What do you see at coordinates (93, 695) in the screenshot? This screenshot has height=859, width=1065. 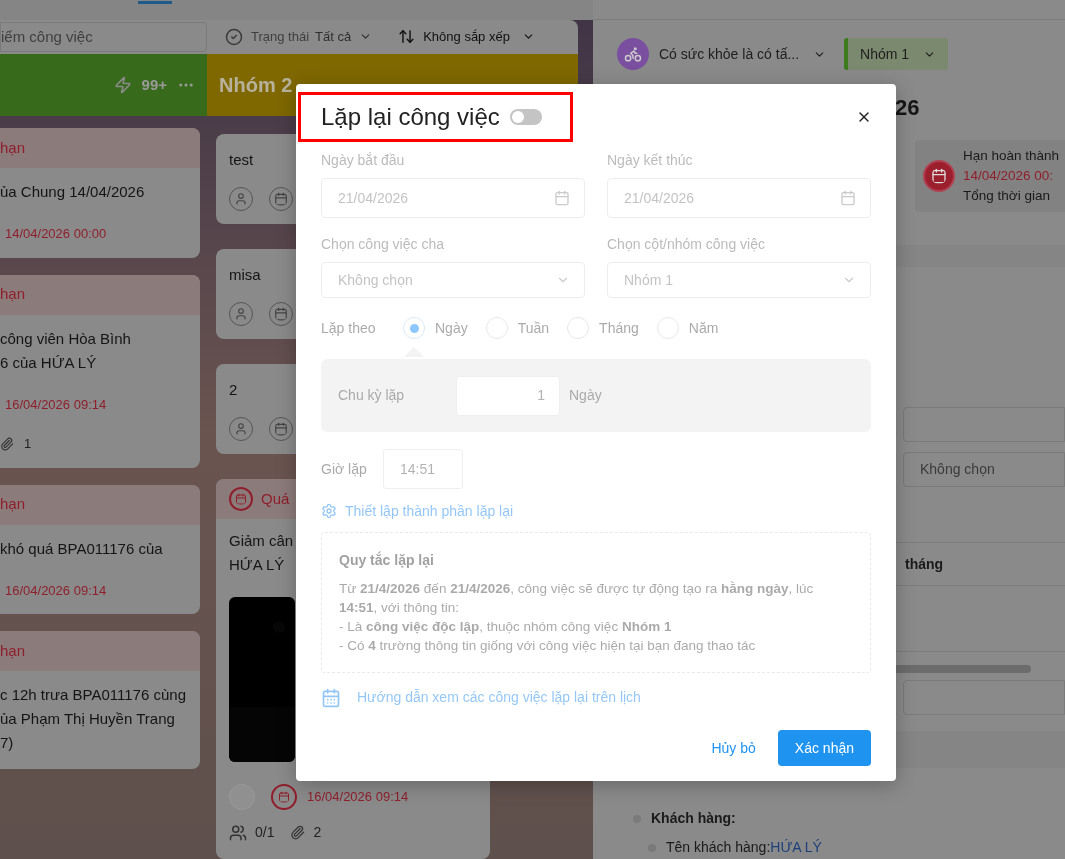 I see `task-title: c 12h trưa BPA011176 cùng` at bounding box center [93, 695].